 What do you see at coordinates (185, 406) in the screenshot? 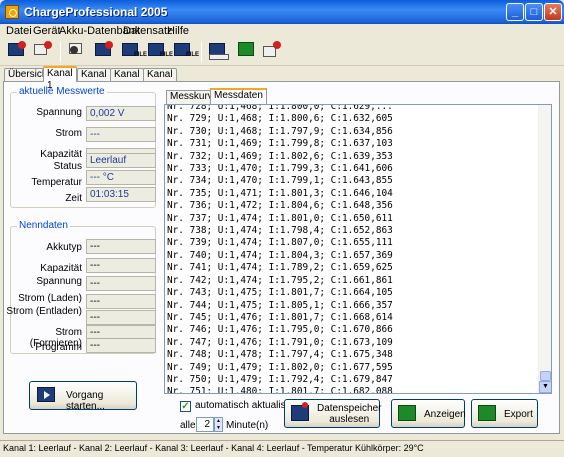
I see `auto-update-checkbox: ✓` at bounding box center [185, 406].